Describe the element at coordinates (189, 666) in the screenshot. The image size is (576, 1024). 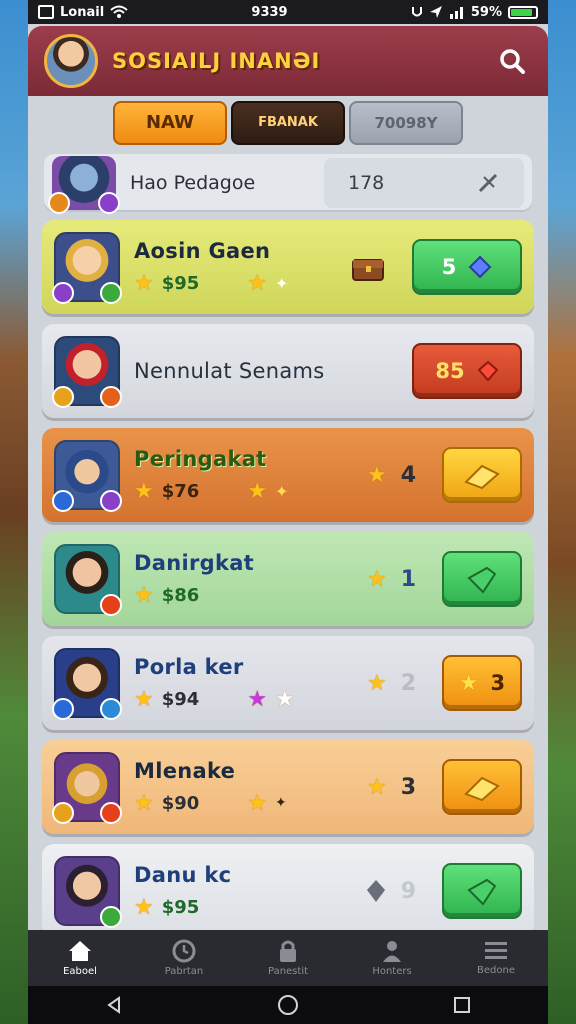
I see `player-name: Porla ker` at that location.